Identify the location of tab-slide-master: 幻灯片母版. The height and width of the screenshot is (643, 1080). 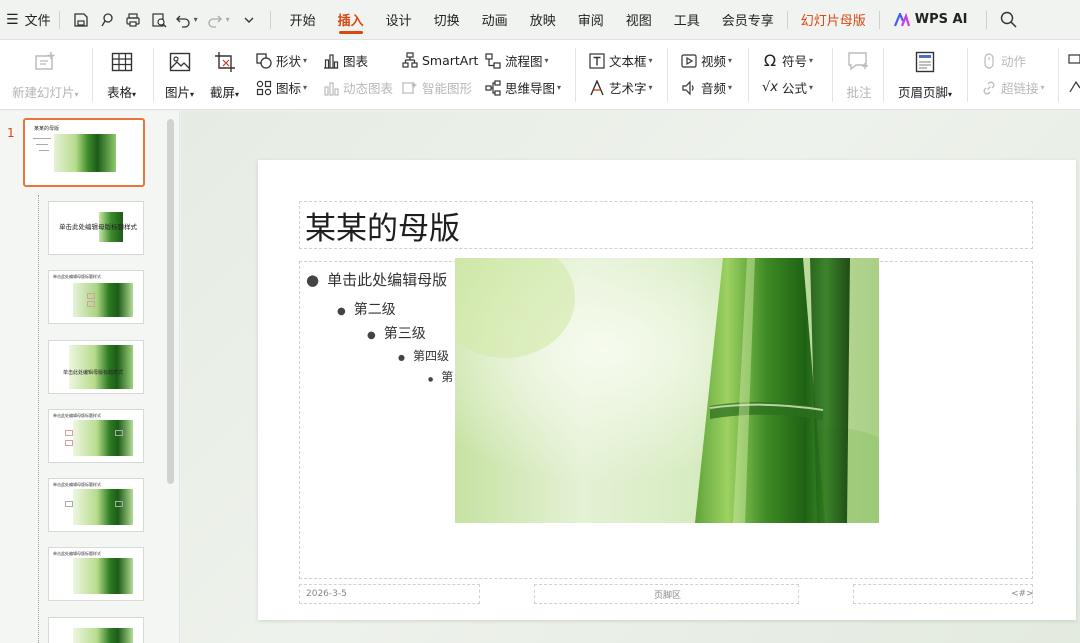
(833, 20).